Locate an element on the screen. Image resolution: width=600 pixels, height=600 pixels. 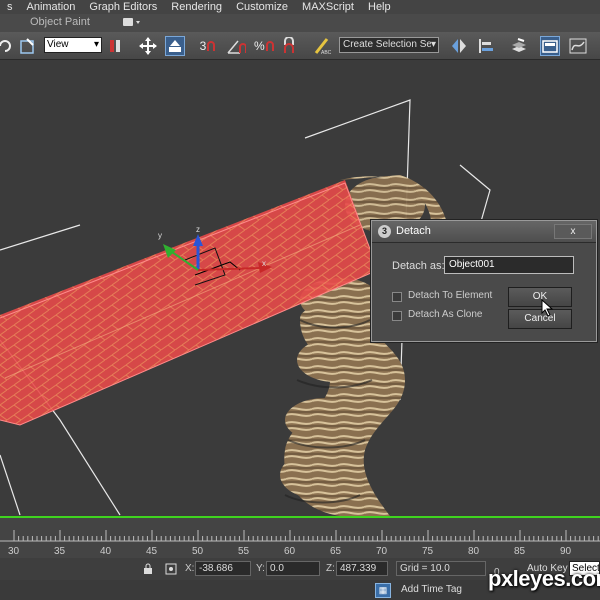
y-coord-field: 0.0 is located at coordinates (293, 568).